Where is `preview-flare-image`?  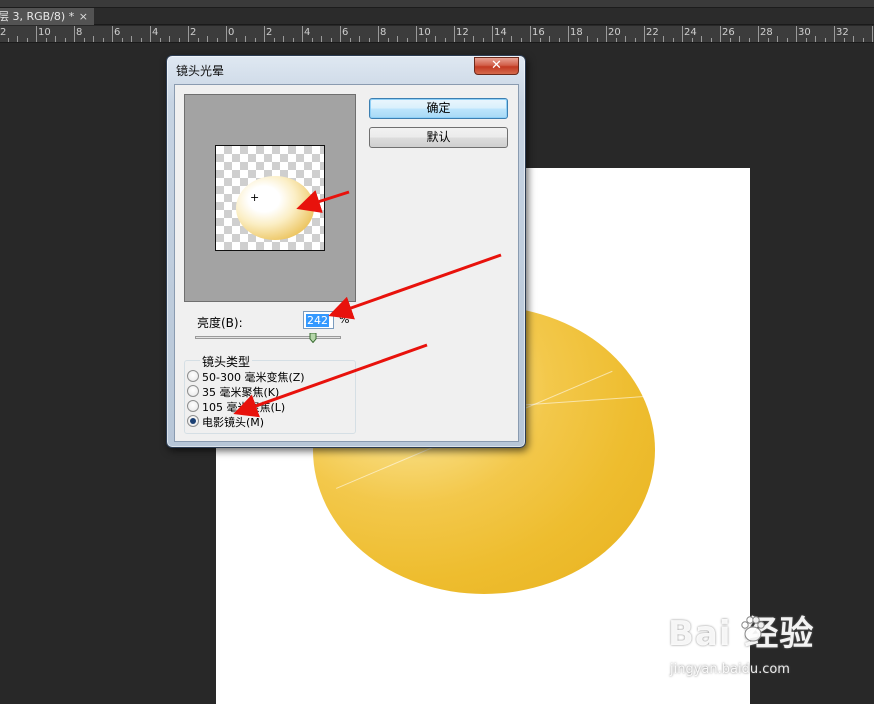 preview-flare-image is located at coordinates (275, 208).